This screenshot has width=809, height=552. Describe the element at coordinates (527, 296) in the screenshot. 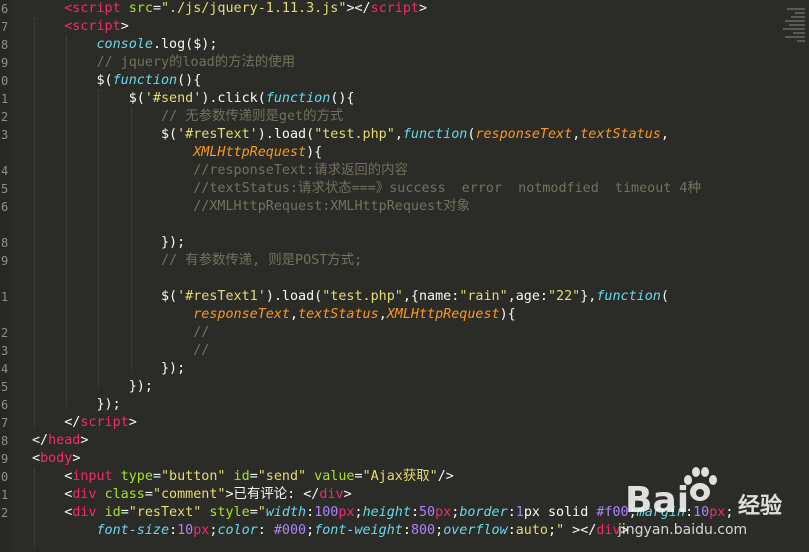

I see `token: ,age:` at that location.